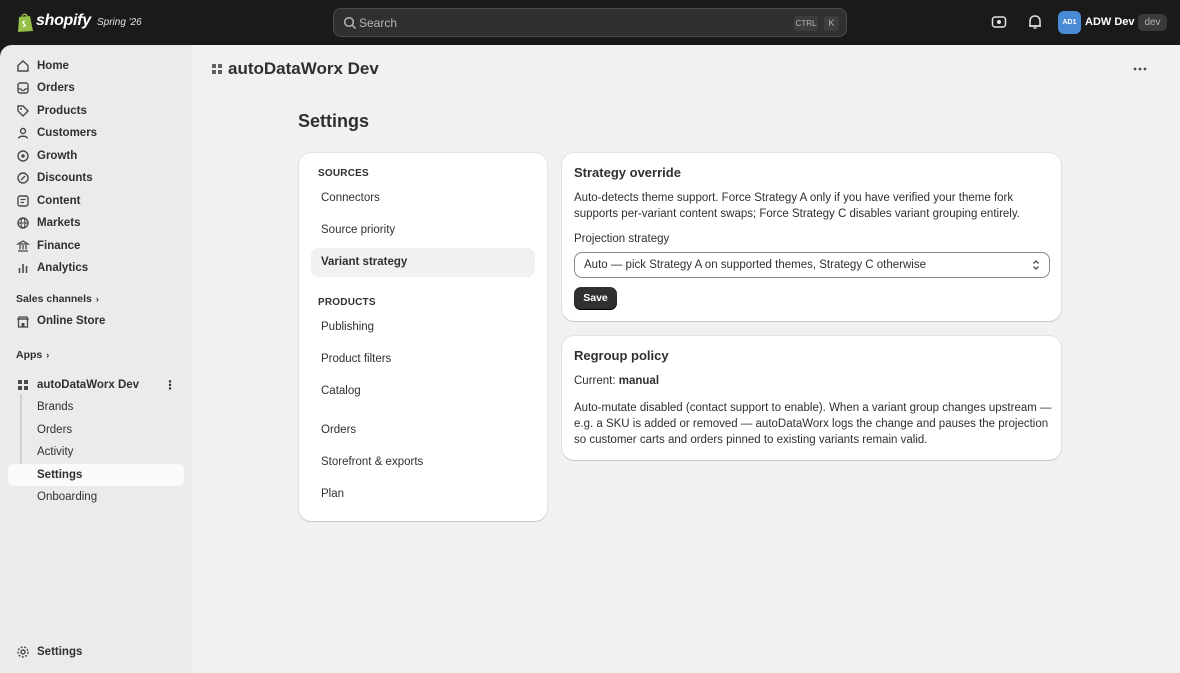 This screenshot has width=1180, height=673. What do you see at coordinates (96, 111) in the screenshot?
I see `sidebar-item-products: Products` at bounding box center [96, 111].